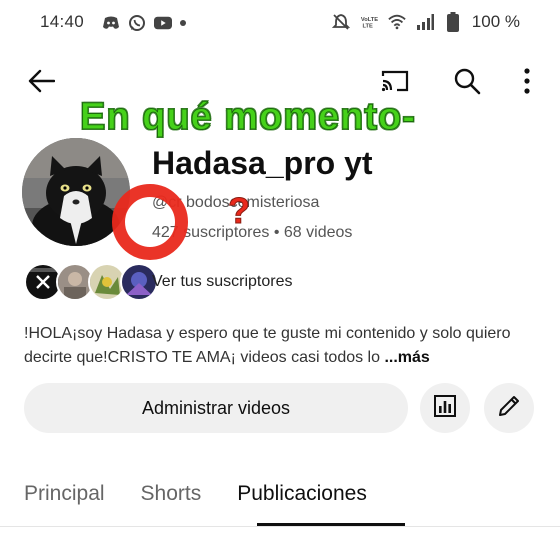 The height and width of the screenshot is (560, 560). What do you see at coordinates (406, 357) in the screenshot?
I see `more-link: ...más` at bounding box center [406, 357].